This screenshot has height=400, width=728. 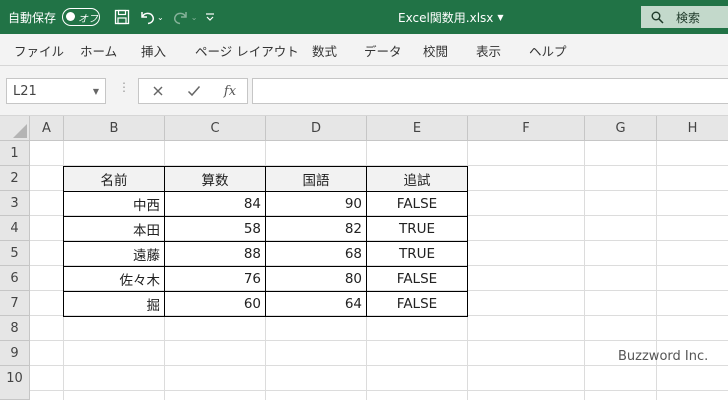 I want to click on row-header-9: 9, so click(x=15, y=353).